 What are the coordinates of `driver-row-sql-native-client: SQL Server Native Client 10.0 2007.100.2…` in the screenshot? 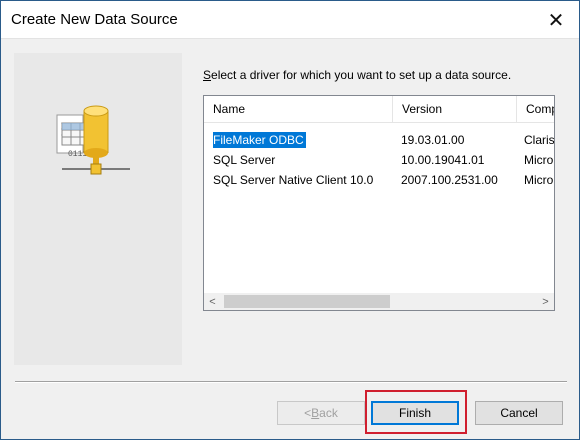 It's located at (379, 180).